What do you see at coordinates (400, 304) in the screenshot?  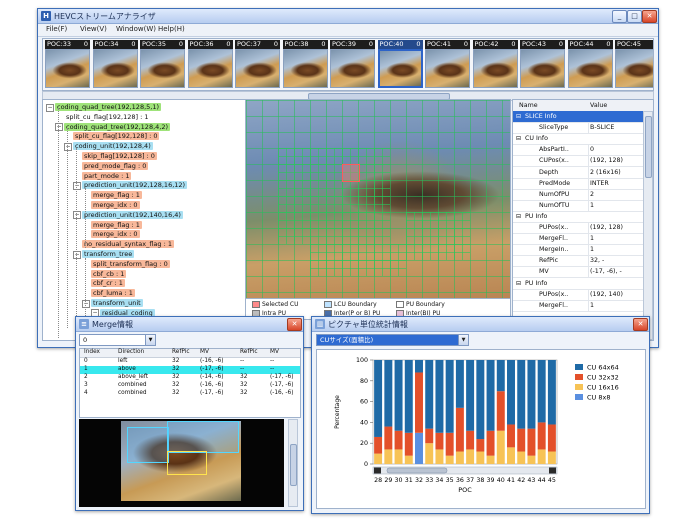 I see `legend-swatch-icon` at bounding box center [400, 304].